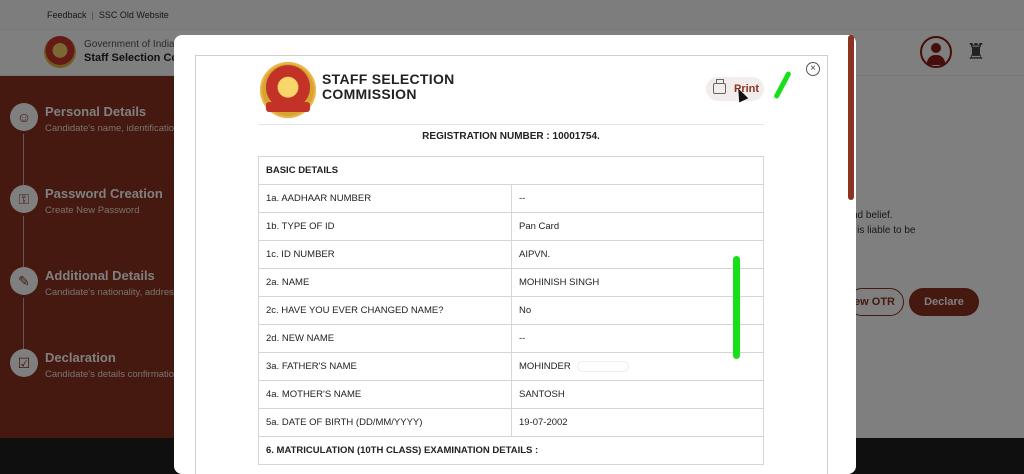 This screenshot has height=474, width=1024. What do you see at coordinates (525, 310) in the screenshot?
I see `field-value: No` at bounding box center [525, 310].